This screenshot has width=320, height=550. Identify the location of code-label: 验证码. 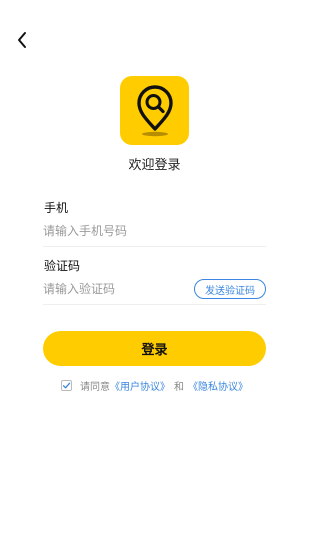
(62, 266).